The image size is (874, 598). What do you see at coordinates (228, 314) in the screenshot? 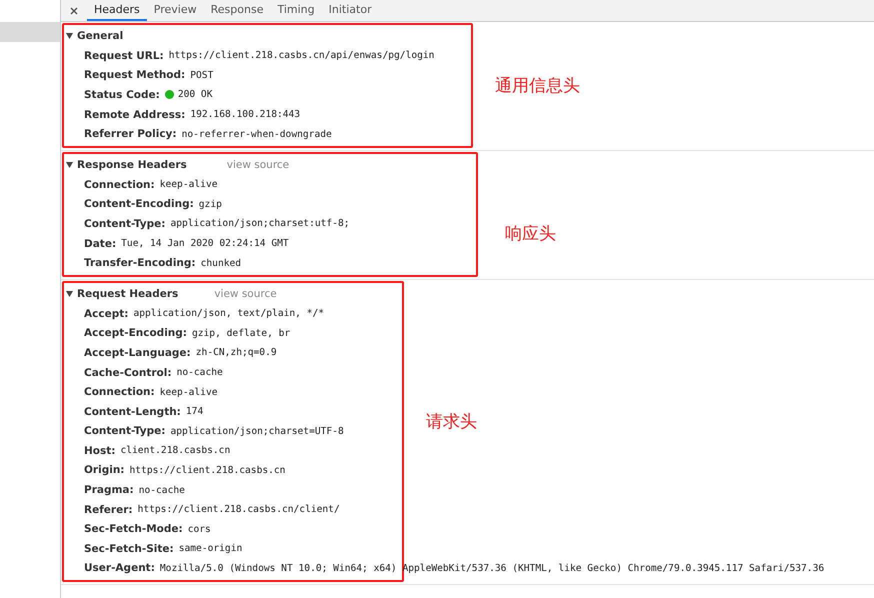
I see `header-value: application/json, text/plain, */*` at bounding box center [228, 314].